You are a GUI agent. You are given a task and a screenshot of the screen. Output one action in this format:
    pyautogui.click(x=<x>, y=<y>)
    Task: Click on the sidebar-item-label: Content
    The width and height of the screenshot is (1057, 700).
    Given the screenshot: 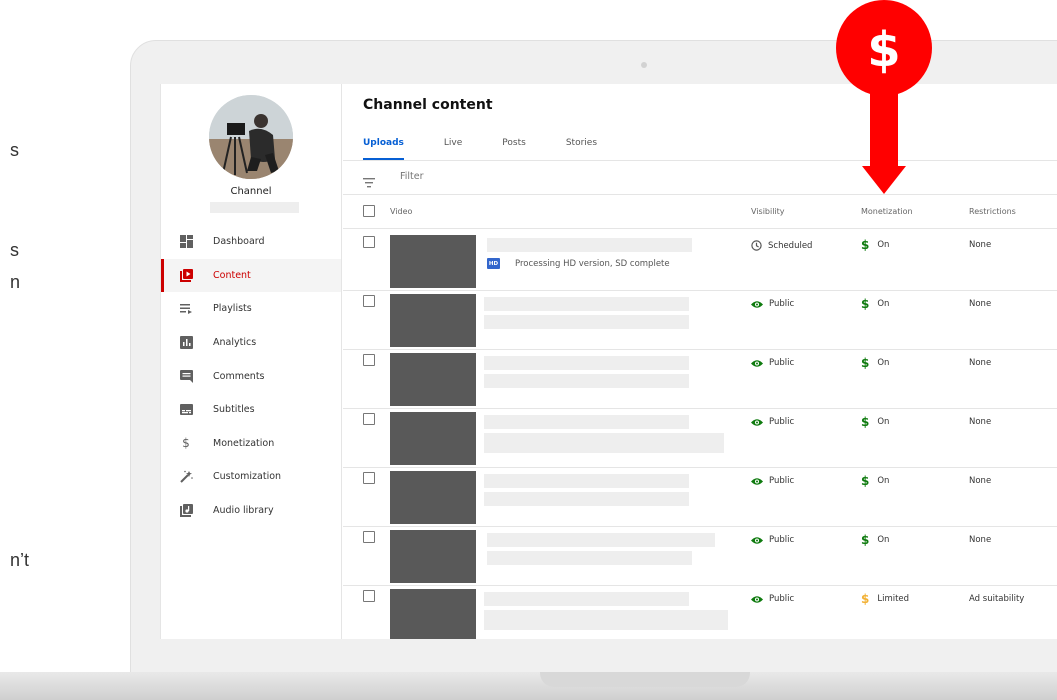 What is the action you would take?
    pyautogui.click(x=232, y=275)
    